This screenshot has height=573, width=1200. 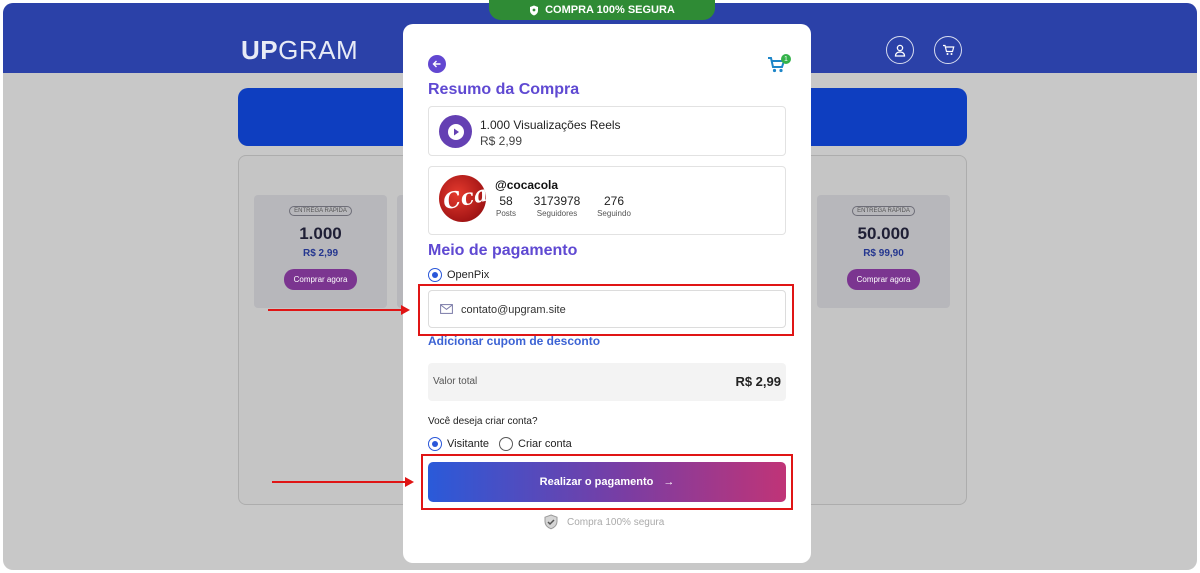 What do you see at coordinates (483, 421) in the screenshot?
I see `account-question: Você deseja criar conta?` at bounding box center [483, 421].